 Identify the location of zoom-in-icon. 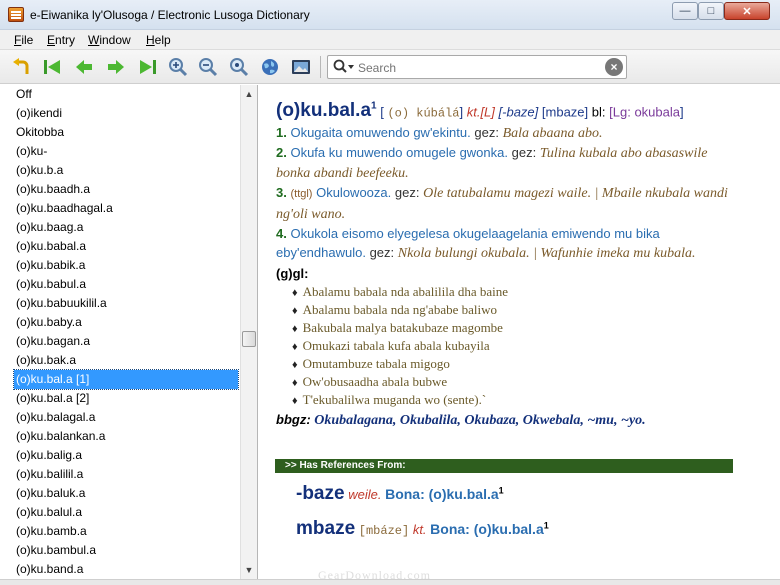
(178, 67).